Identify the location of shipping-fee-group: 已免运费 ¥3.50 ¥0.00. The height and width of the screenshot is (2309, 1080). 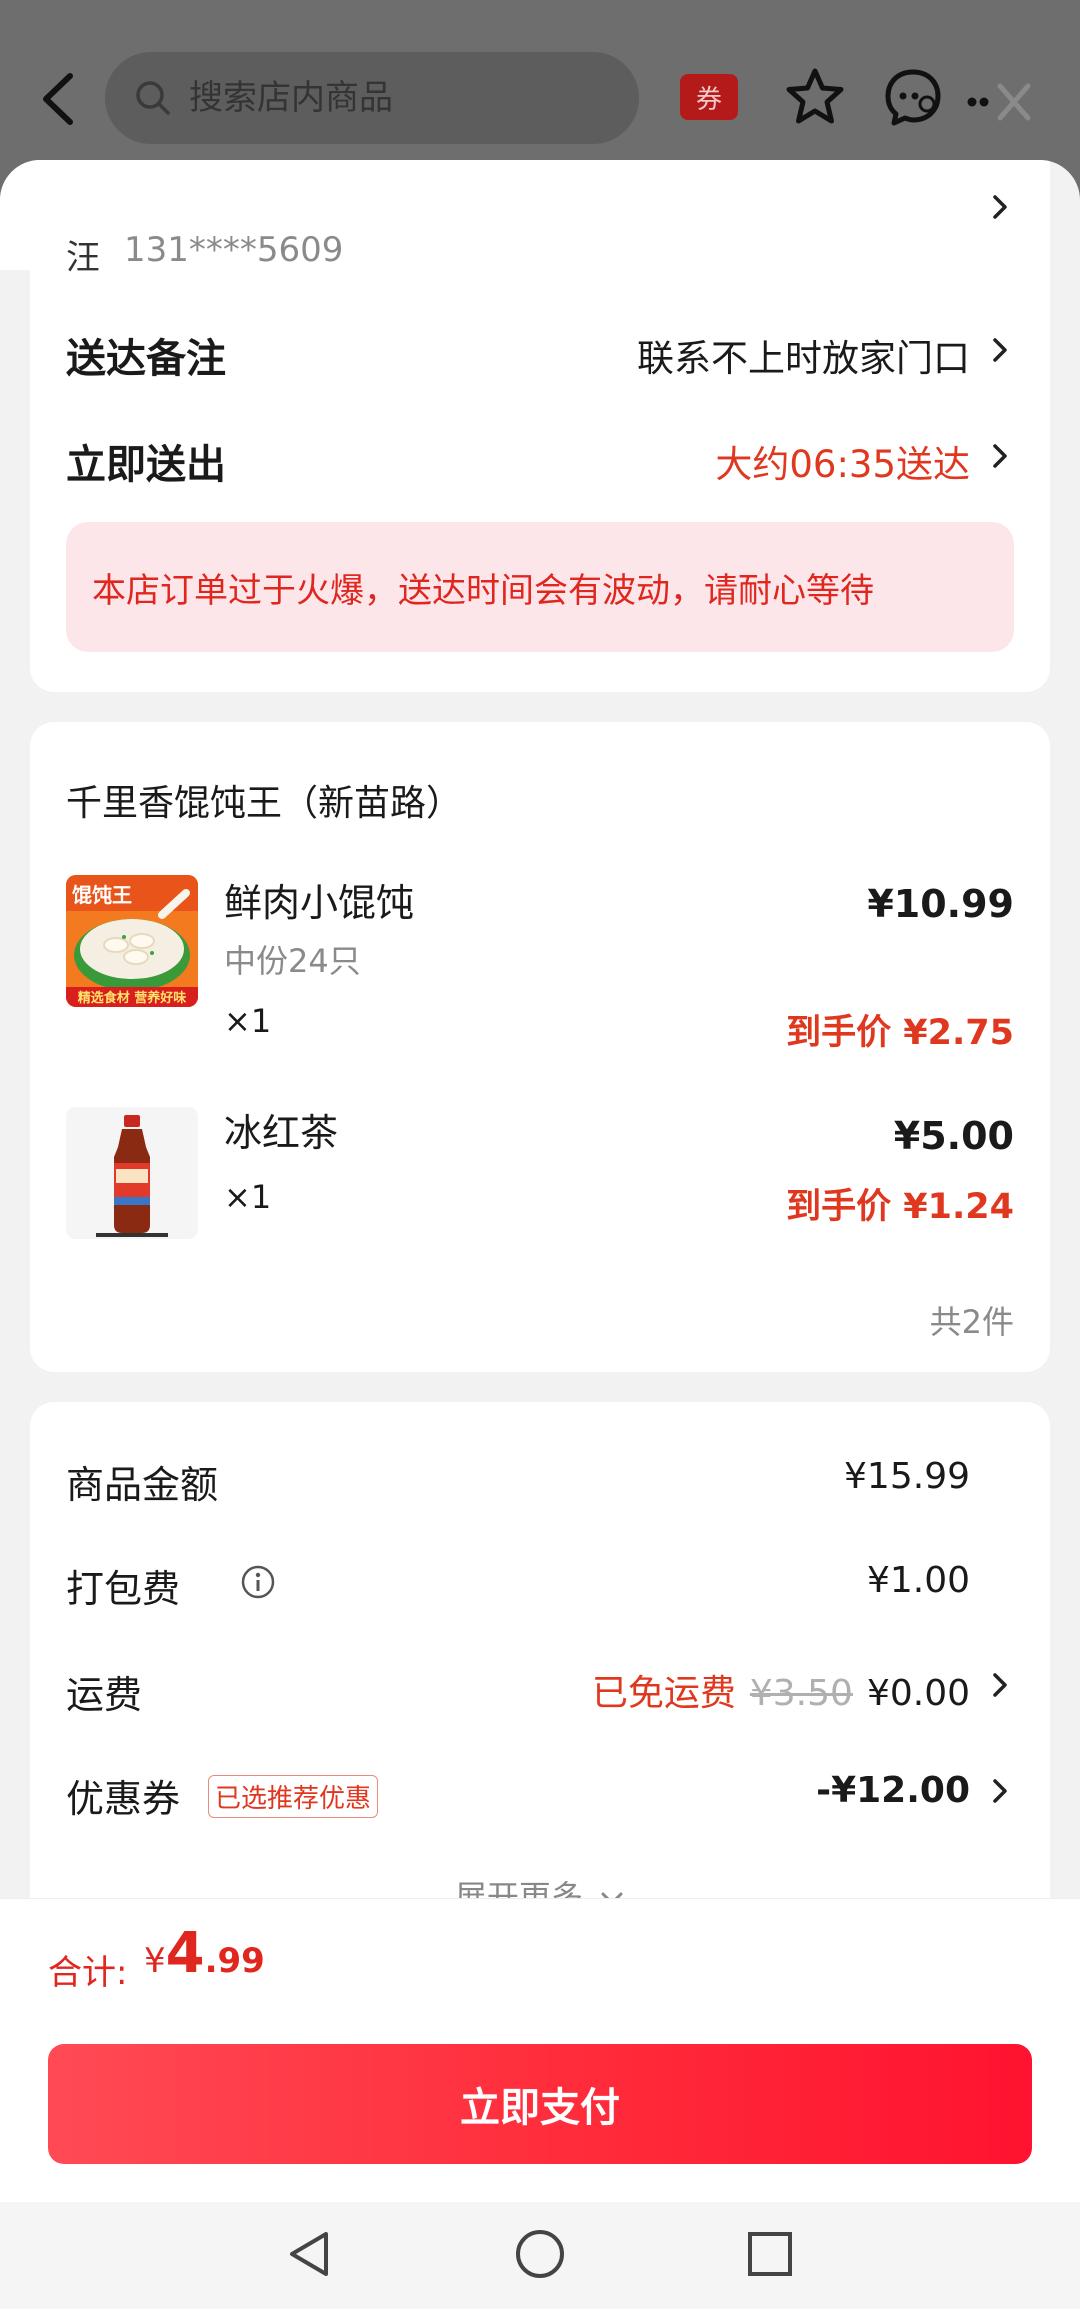
(781, 1690).